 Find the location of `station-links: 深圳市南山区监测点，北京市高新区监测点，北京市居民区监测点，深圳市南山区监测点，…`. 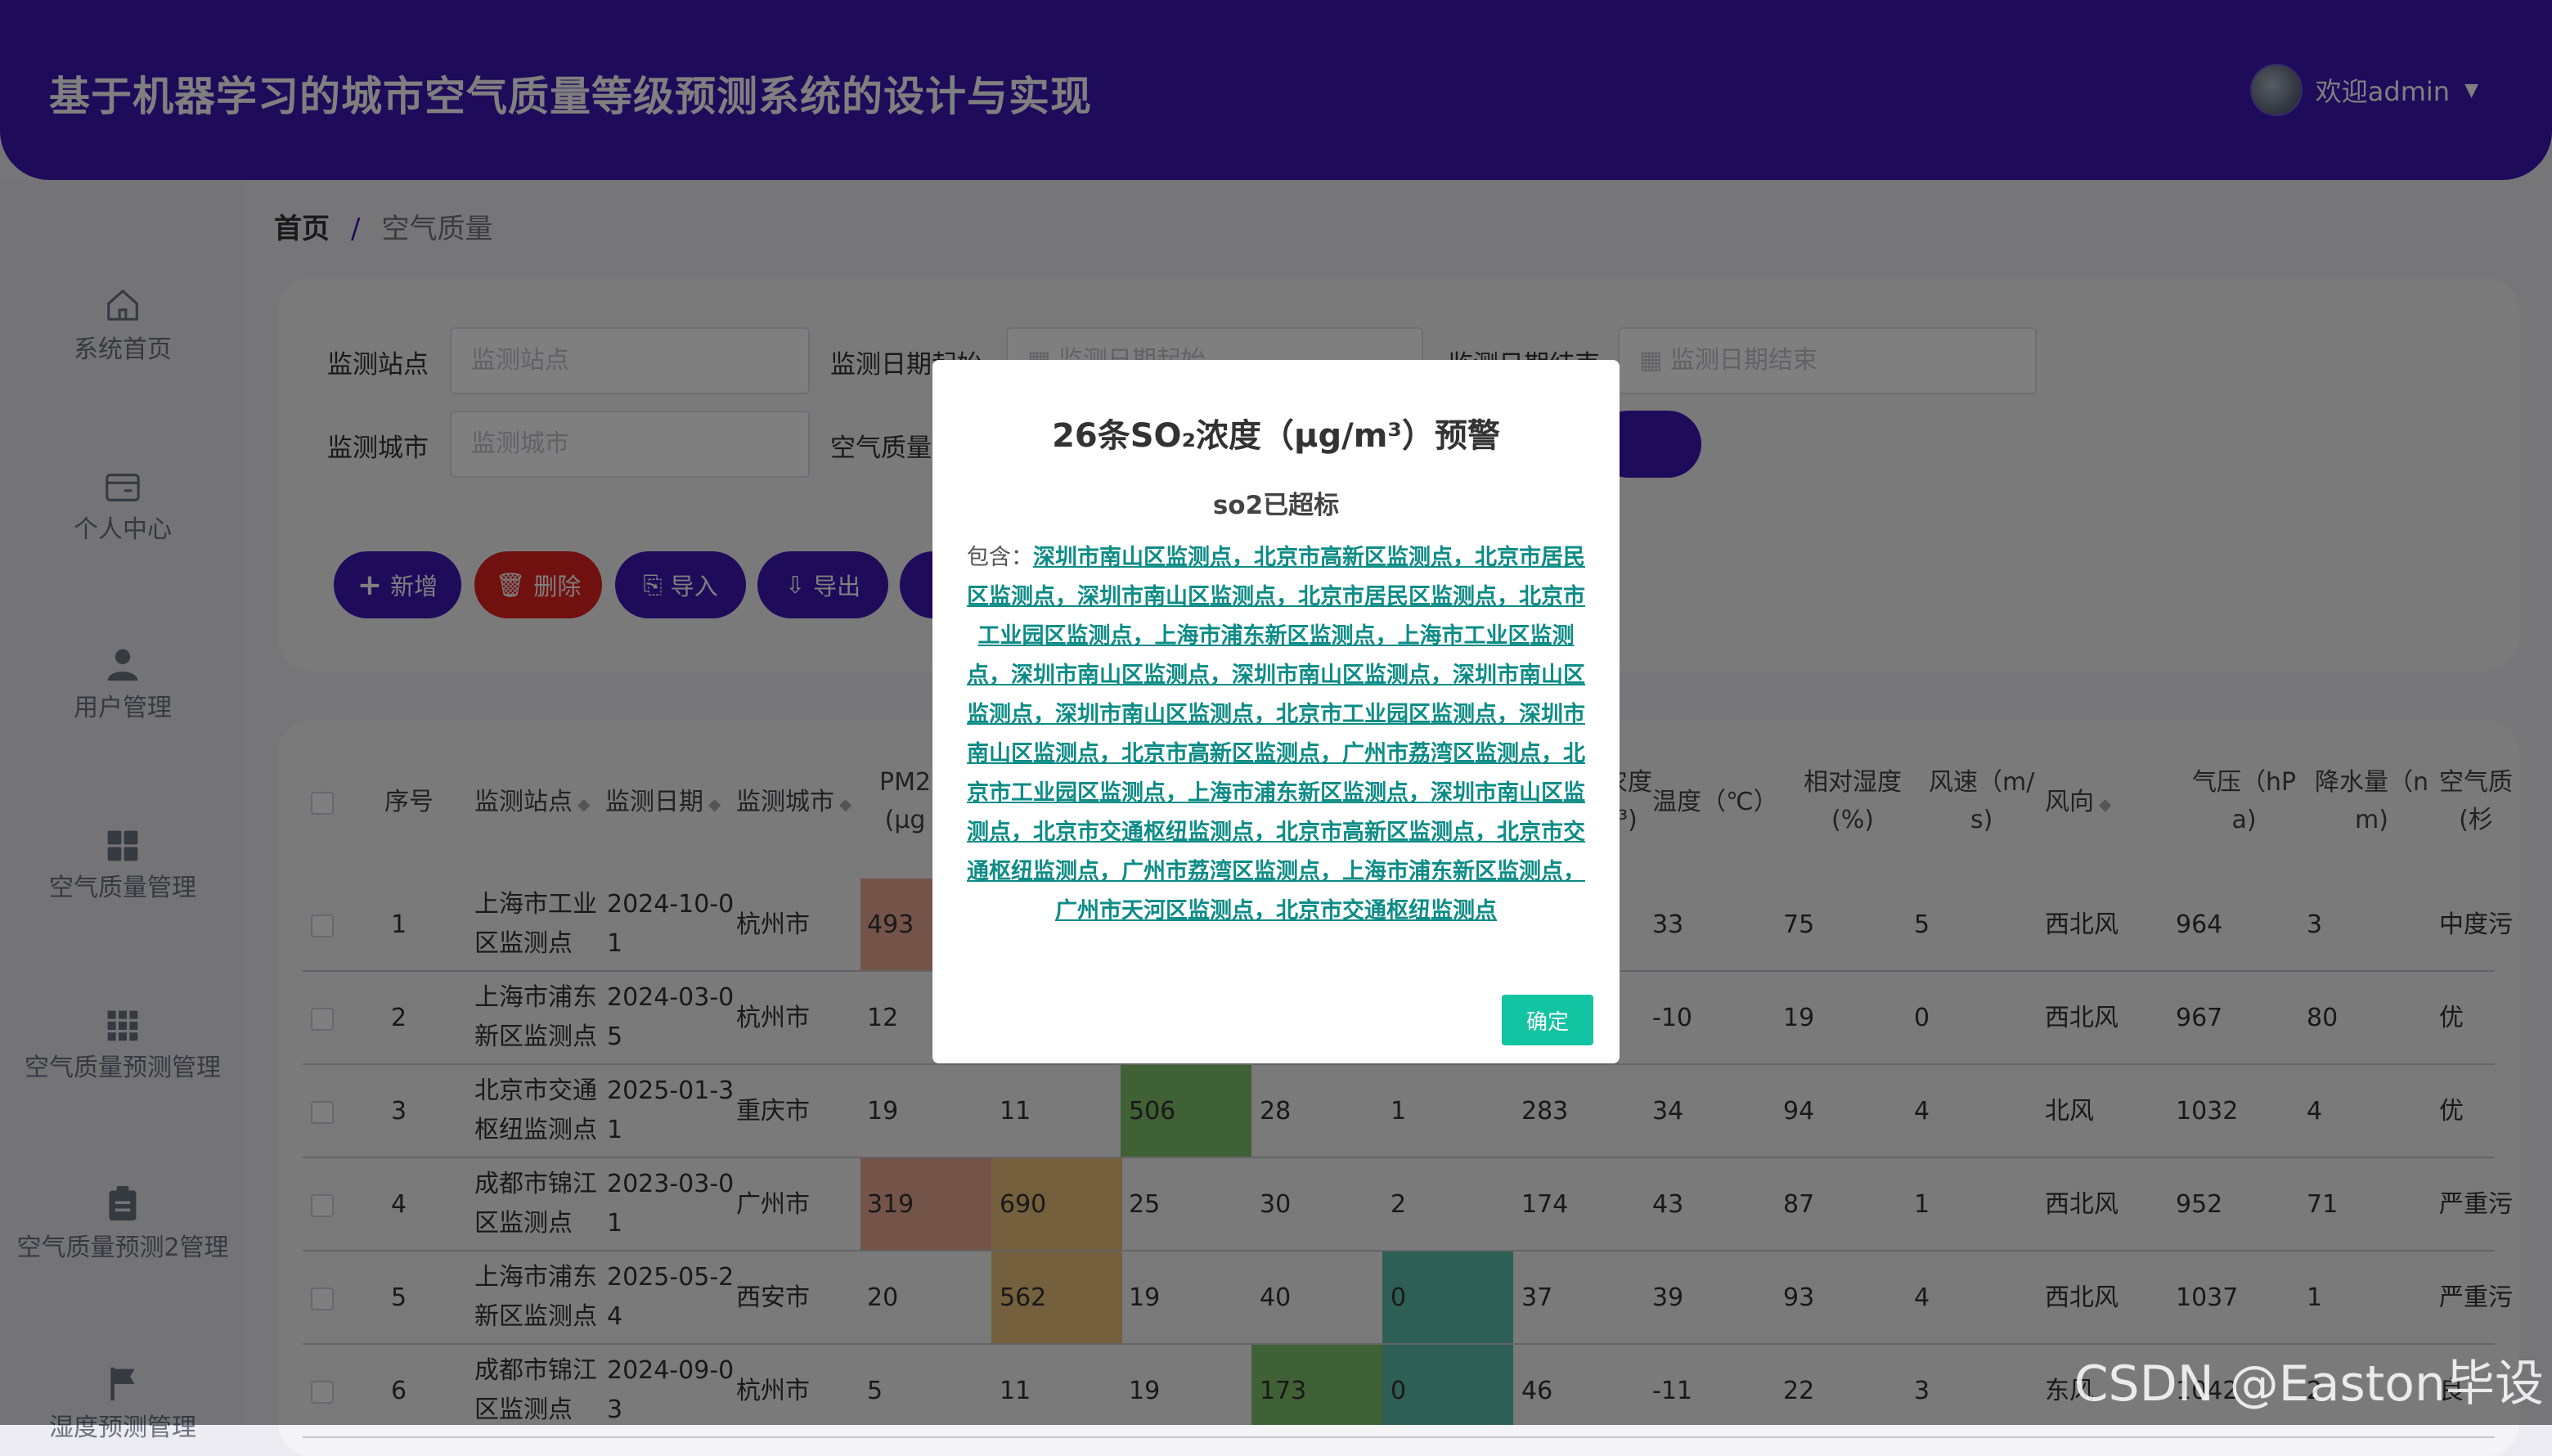

station-links: 深圳市南山区监测点，北京市高新区监测点，北京市居民区监测点，深圳市南山区监测点，… is located at coordinates (1276, 734).